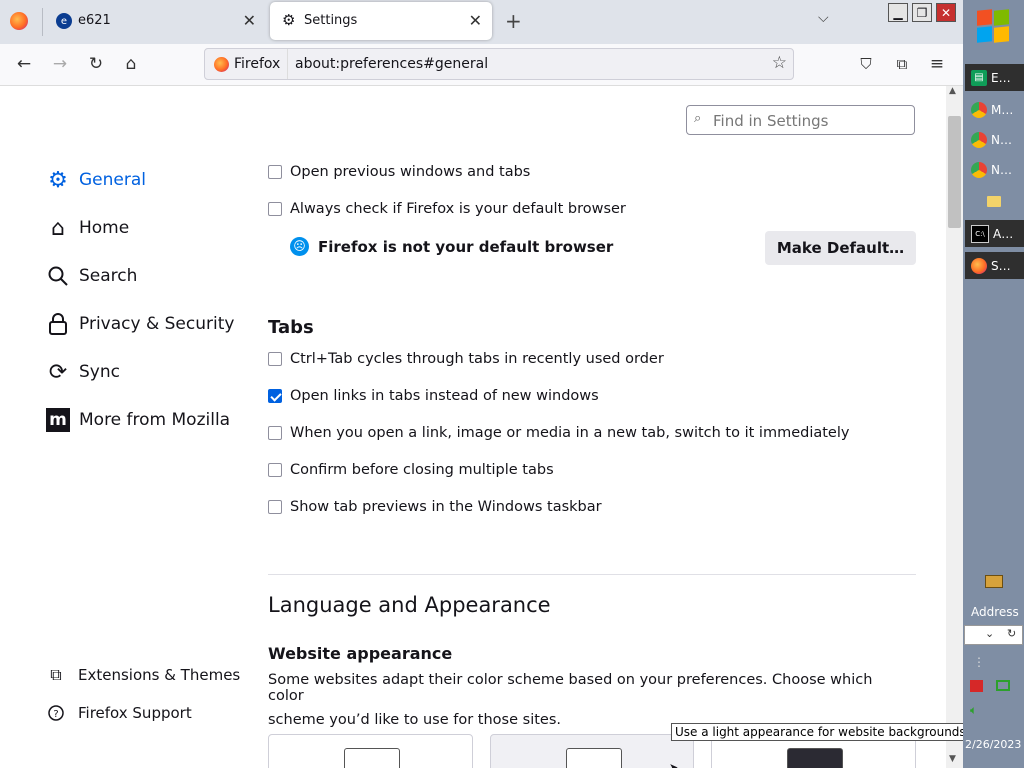 This screenshot has height=768, width=1024. What do you see at coordinates (58, 276) in the screenshot?
I see `search-icon` at bounding box center [58, 276].